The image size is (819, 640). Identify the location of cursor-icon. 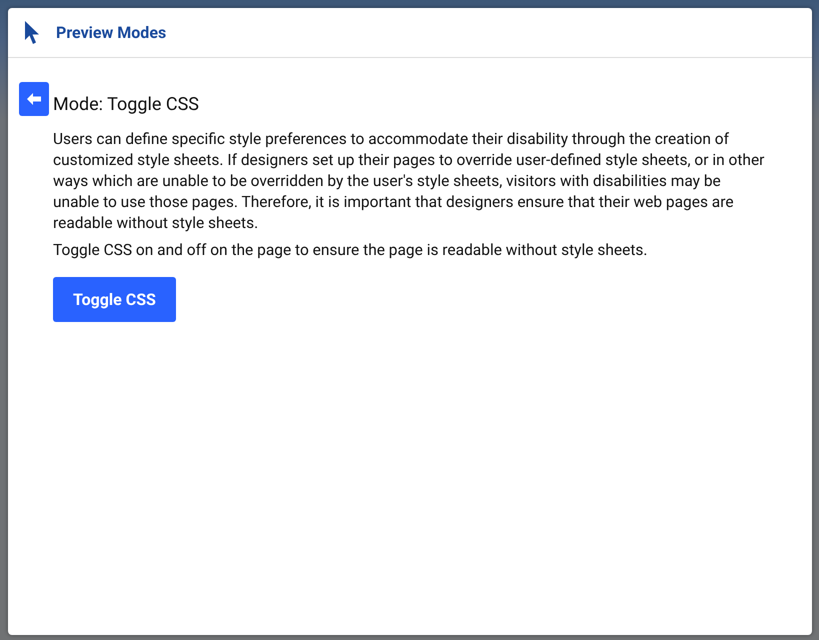
(32, 33).